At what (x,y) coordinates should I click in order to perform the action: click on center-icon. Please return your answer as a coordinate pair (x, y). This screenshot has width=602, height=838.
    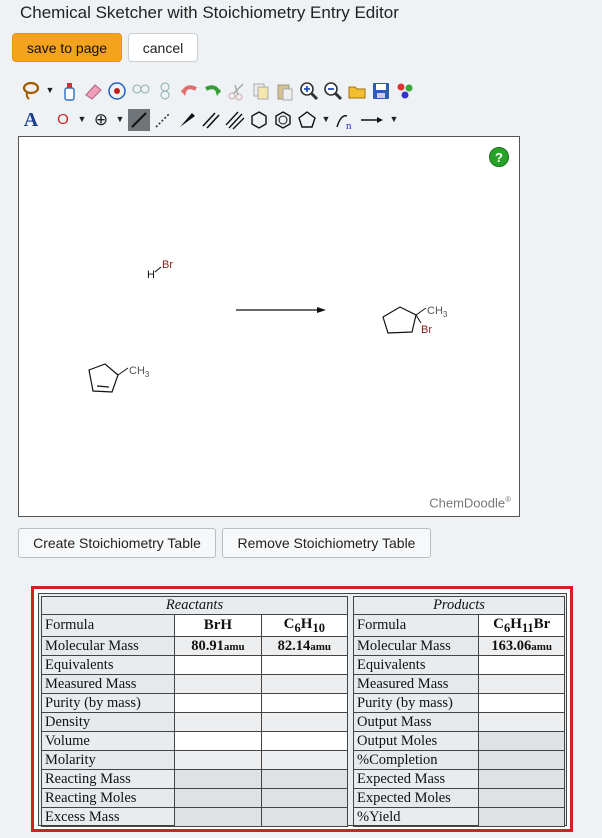
    Looking at the image, I should click on (117, 91).